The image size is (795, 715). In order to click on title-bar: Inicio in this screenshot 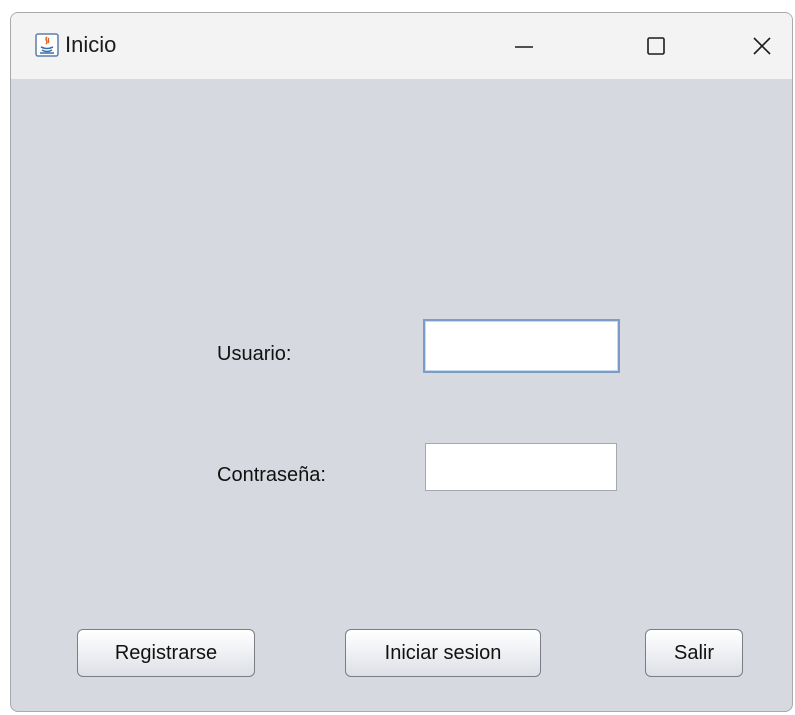, I will do `click(401, 46)`.